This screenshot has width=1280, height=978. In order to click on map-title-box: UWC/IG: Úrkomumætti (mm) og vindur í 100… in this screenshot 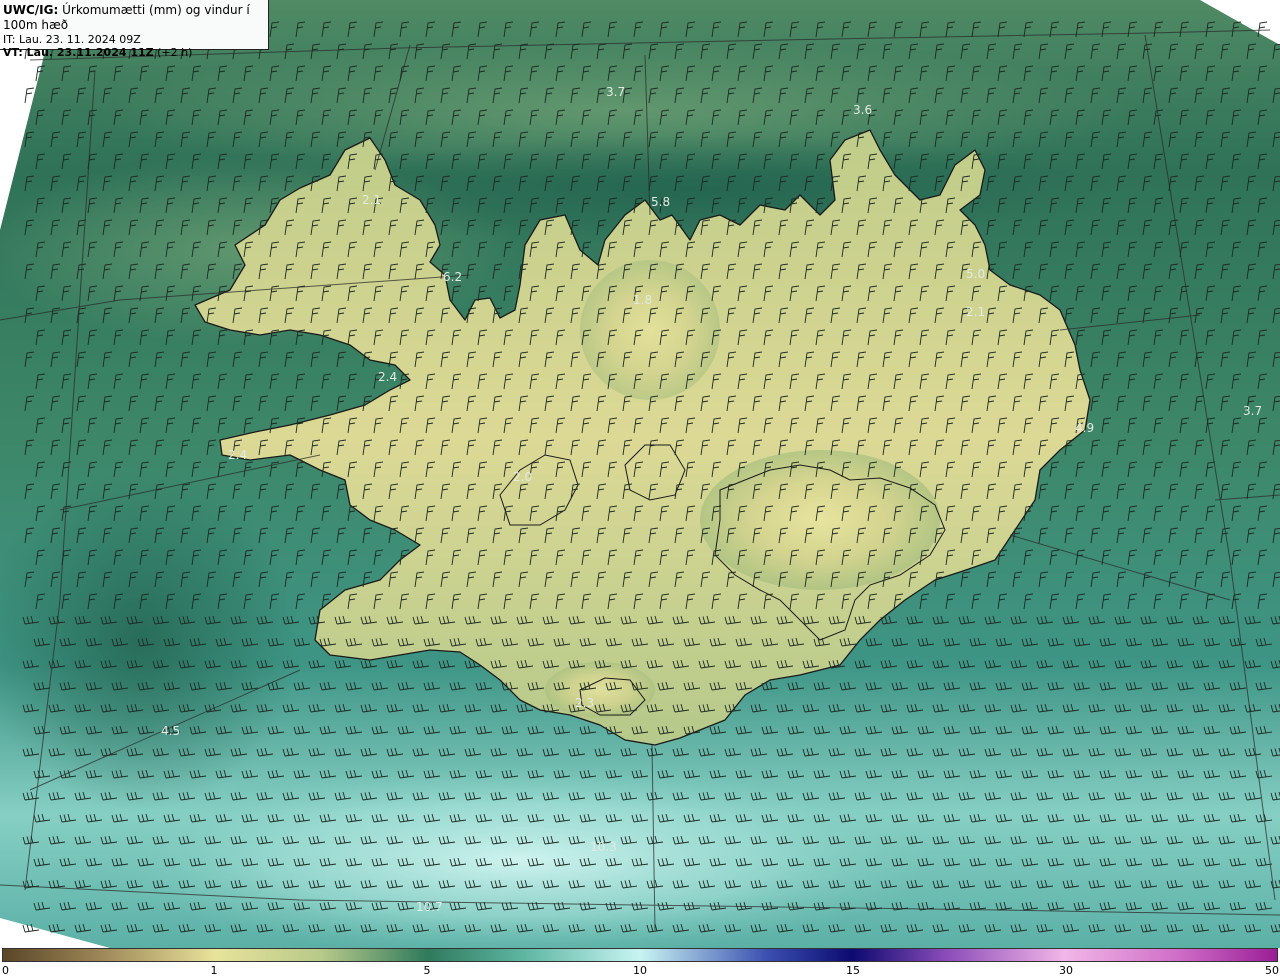, I will do `click(134, 29)`.